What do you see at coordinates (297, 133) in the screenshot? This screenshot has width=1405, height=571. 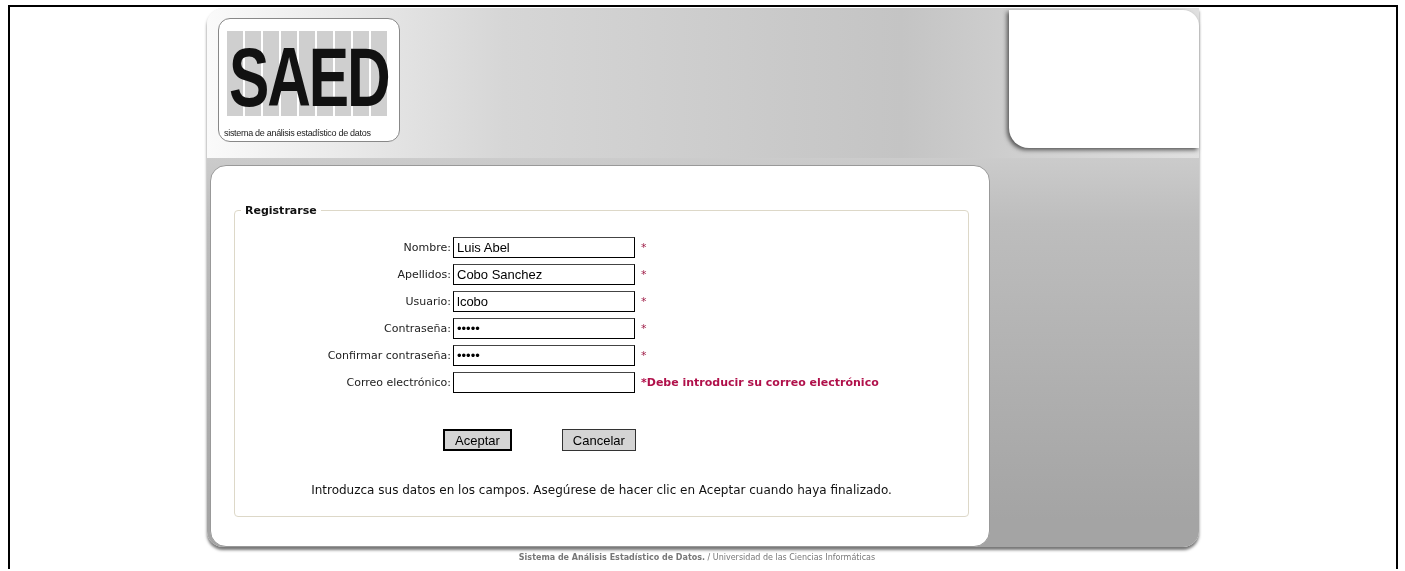 I see `logo-subtitle: sistema de análisis estadístico de datos` at bounding box center [297, 133].